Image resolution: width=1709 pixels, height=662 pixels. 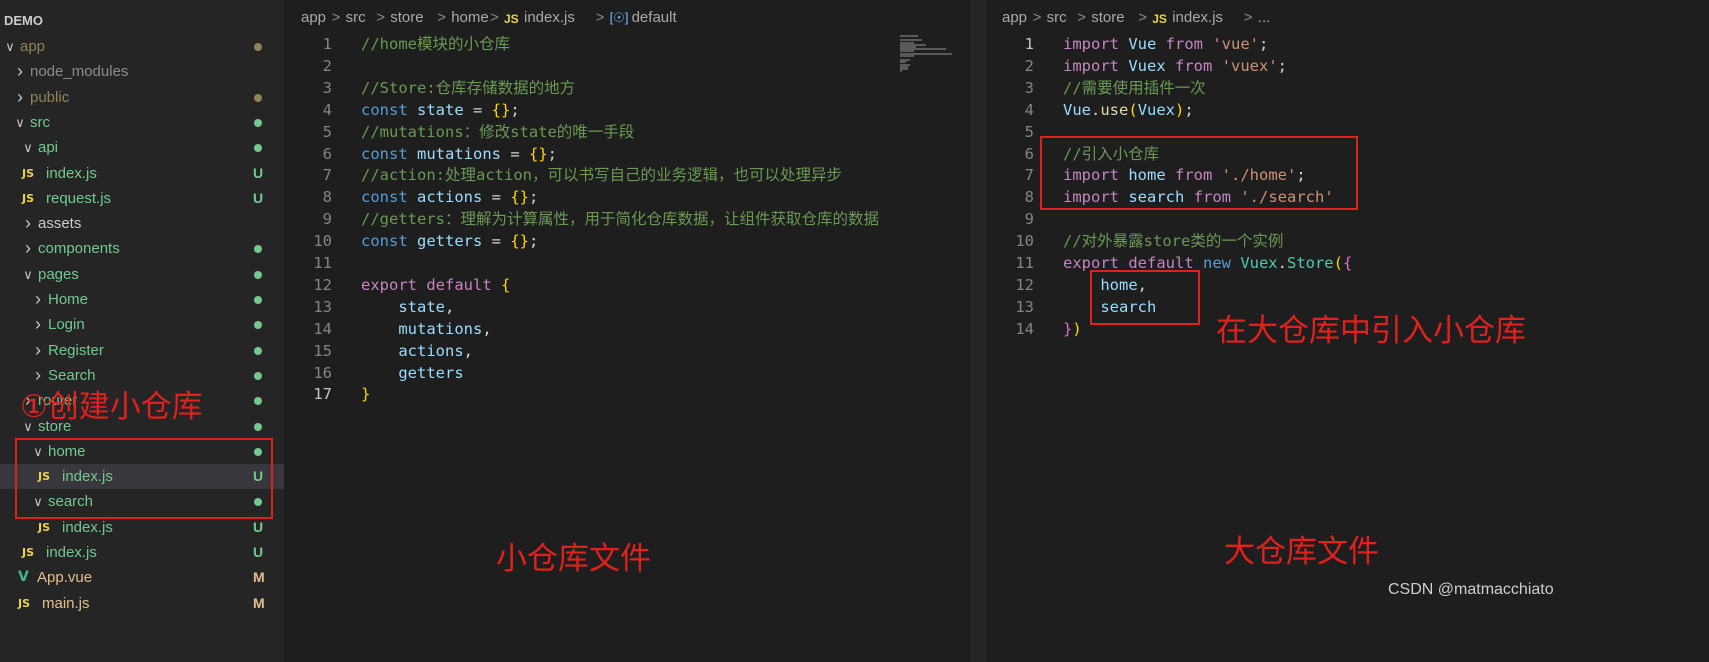 I want to click on code-line: //getters：理解为计算属性，用于简化仓库数据，让组件获取仓库的数据, so click(x=620, y=219).